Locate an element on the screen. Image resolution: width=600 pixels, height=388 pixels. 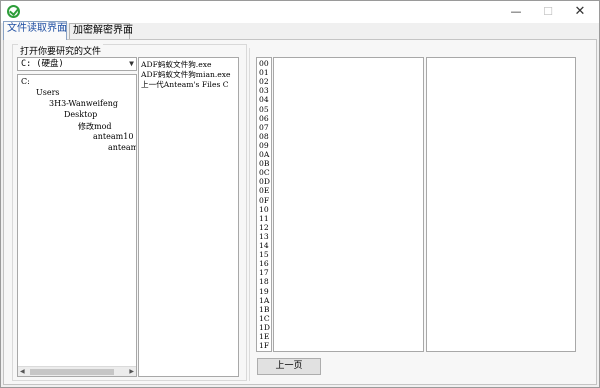
drive-select: C: (硬盘) ▼ is located at coordinates (77, 64).